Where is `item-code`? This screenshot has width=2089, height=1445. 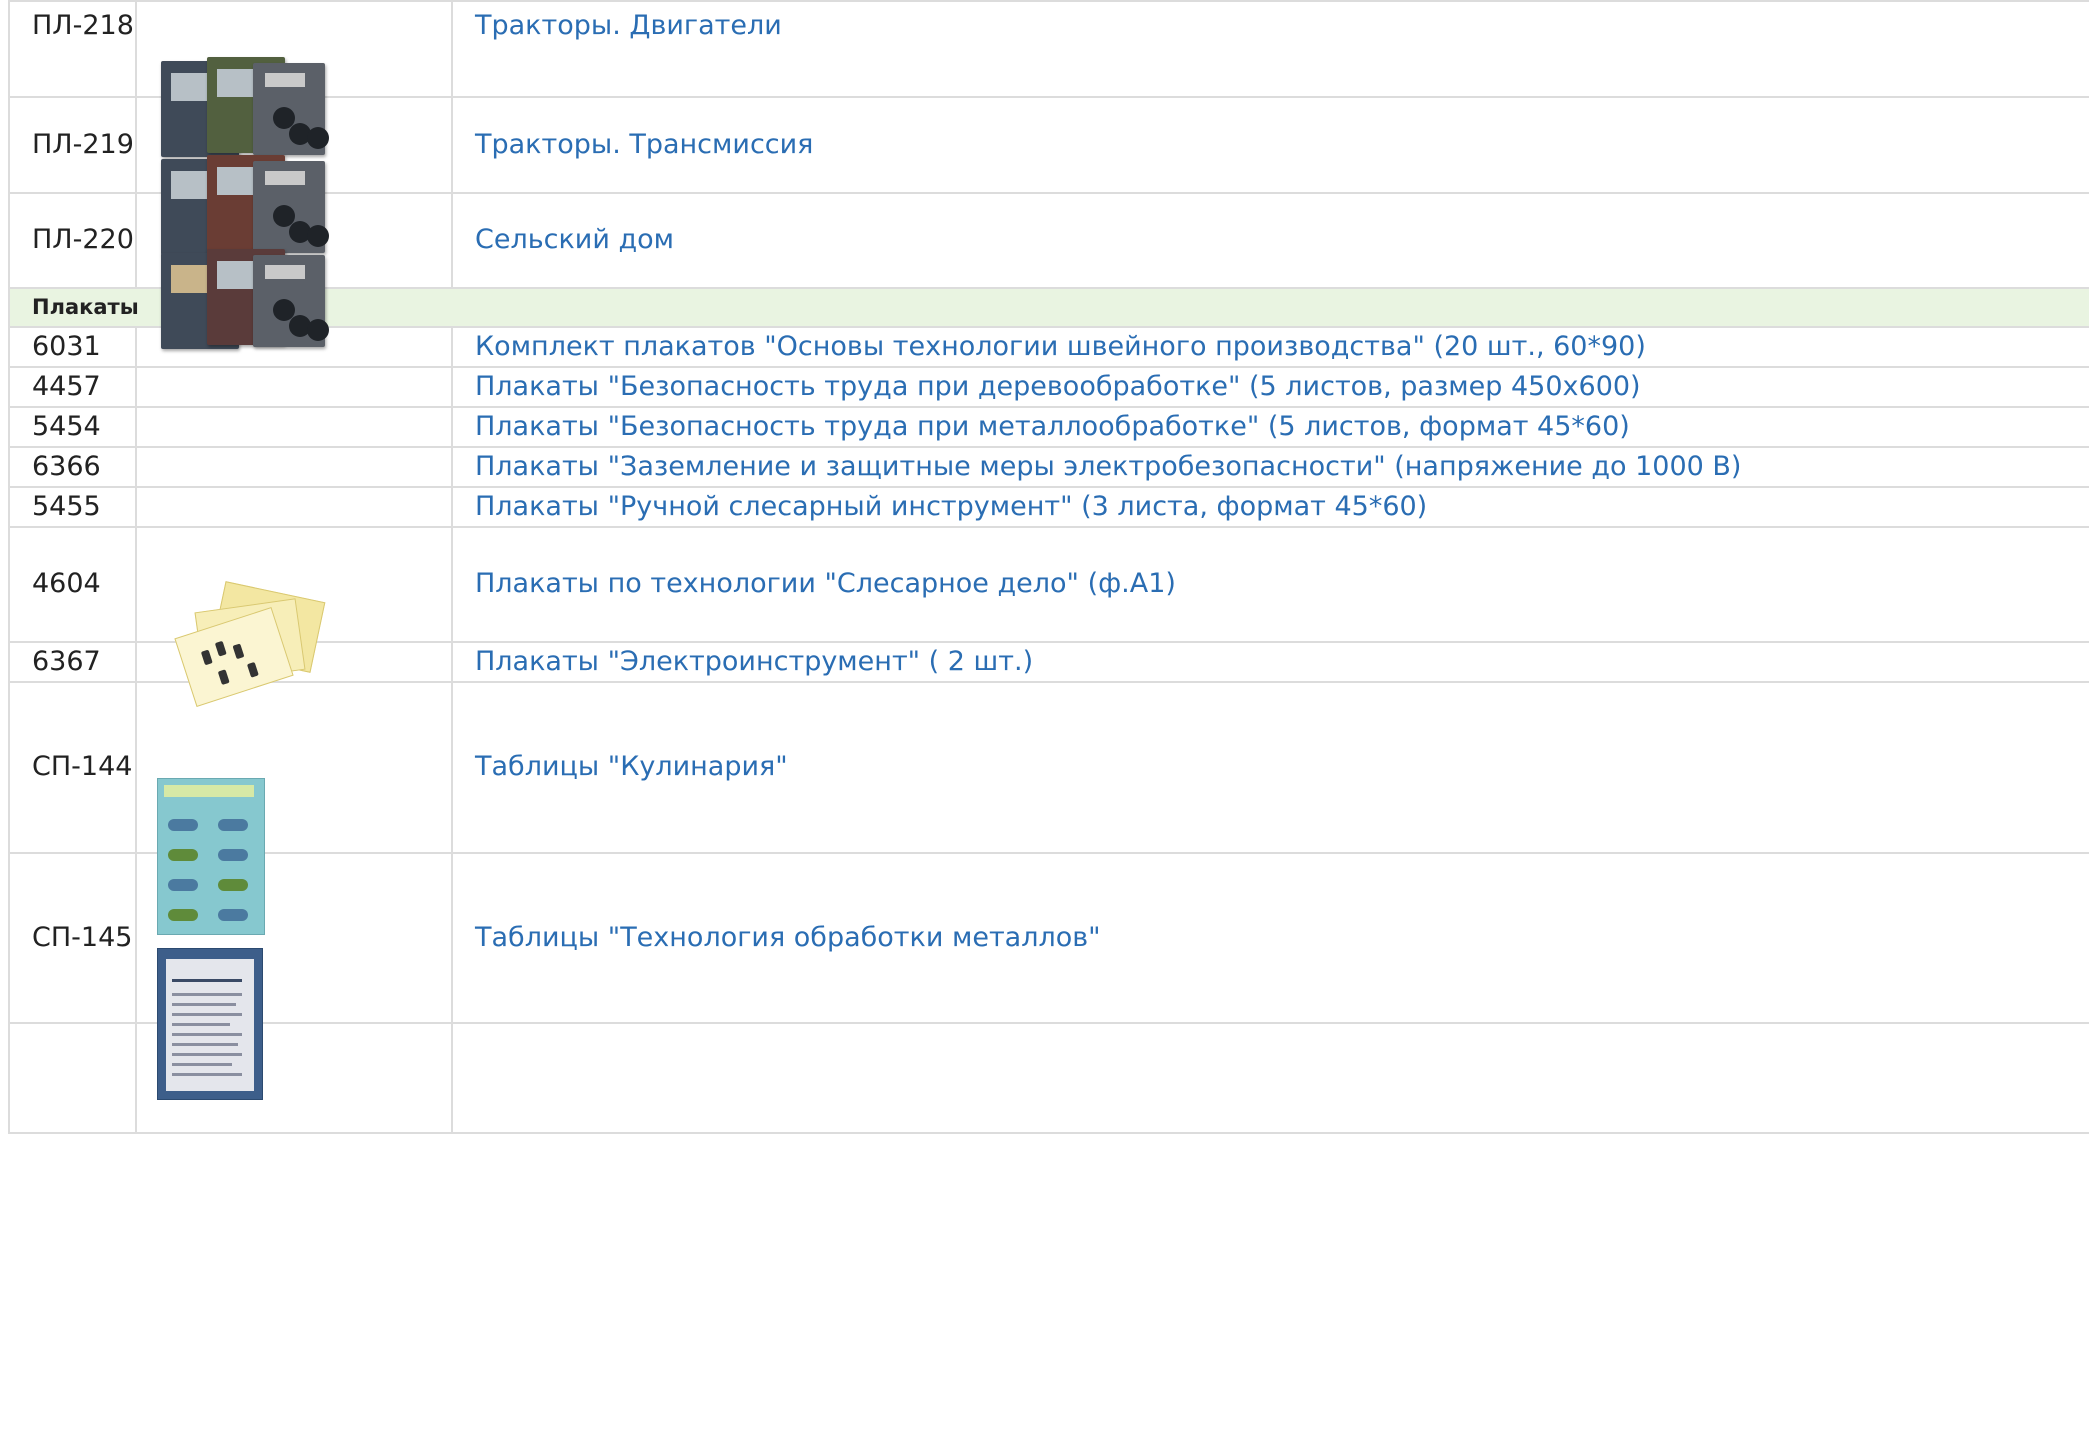
item-code is located at coordinates (72, 1078).